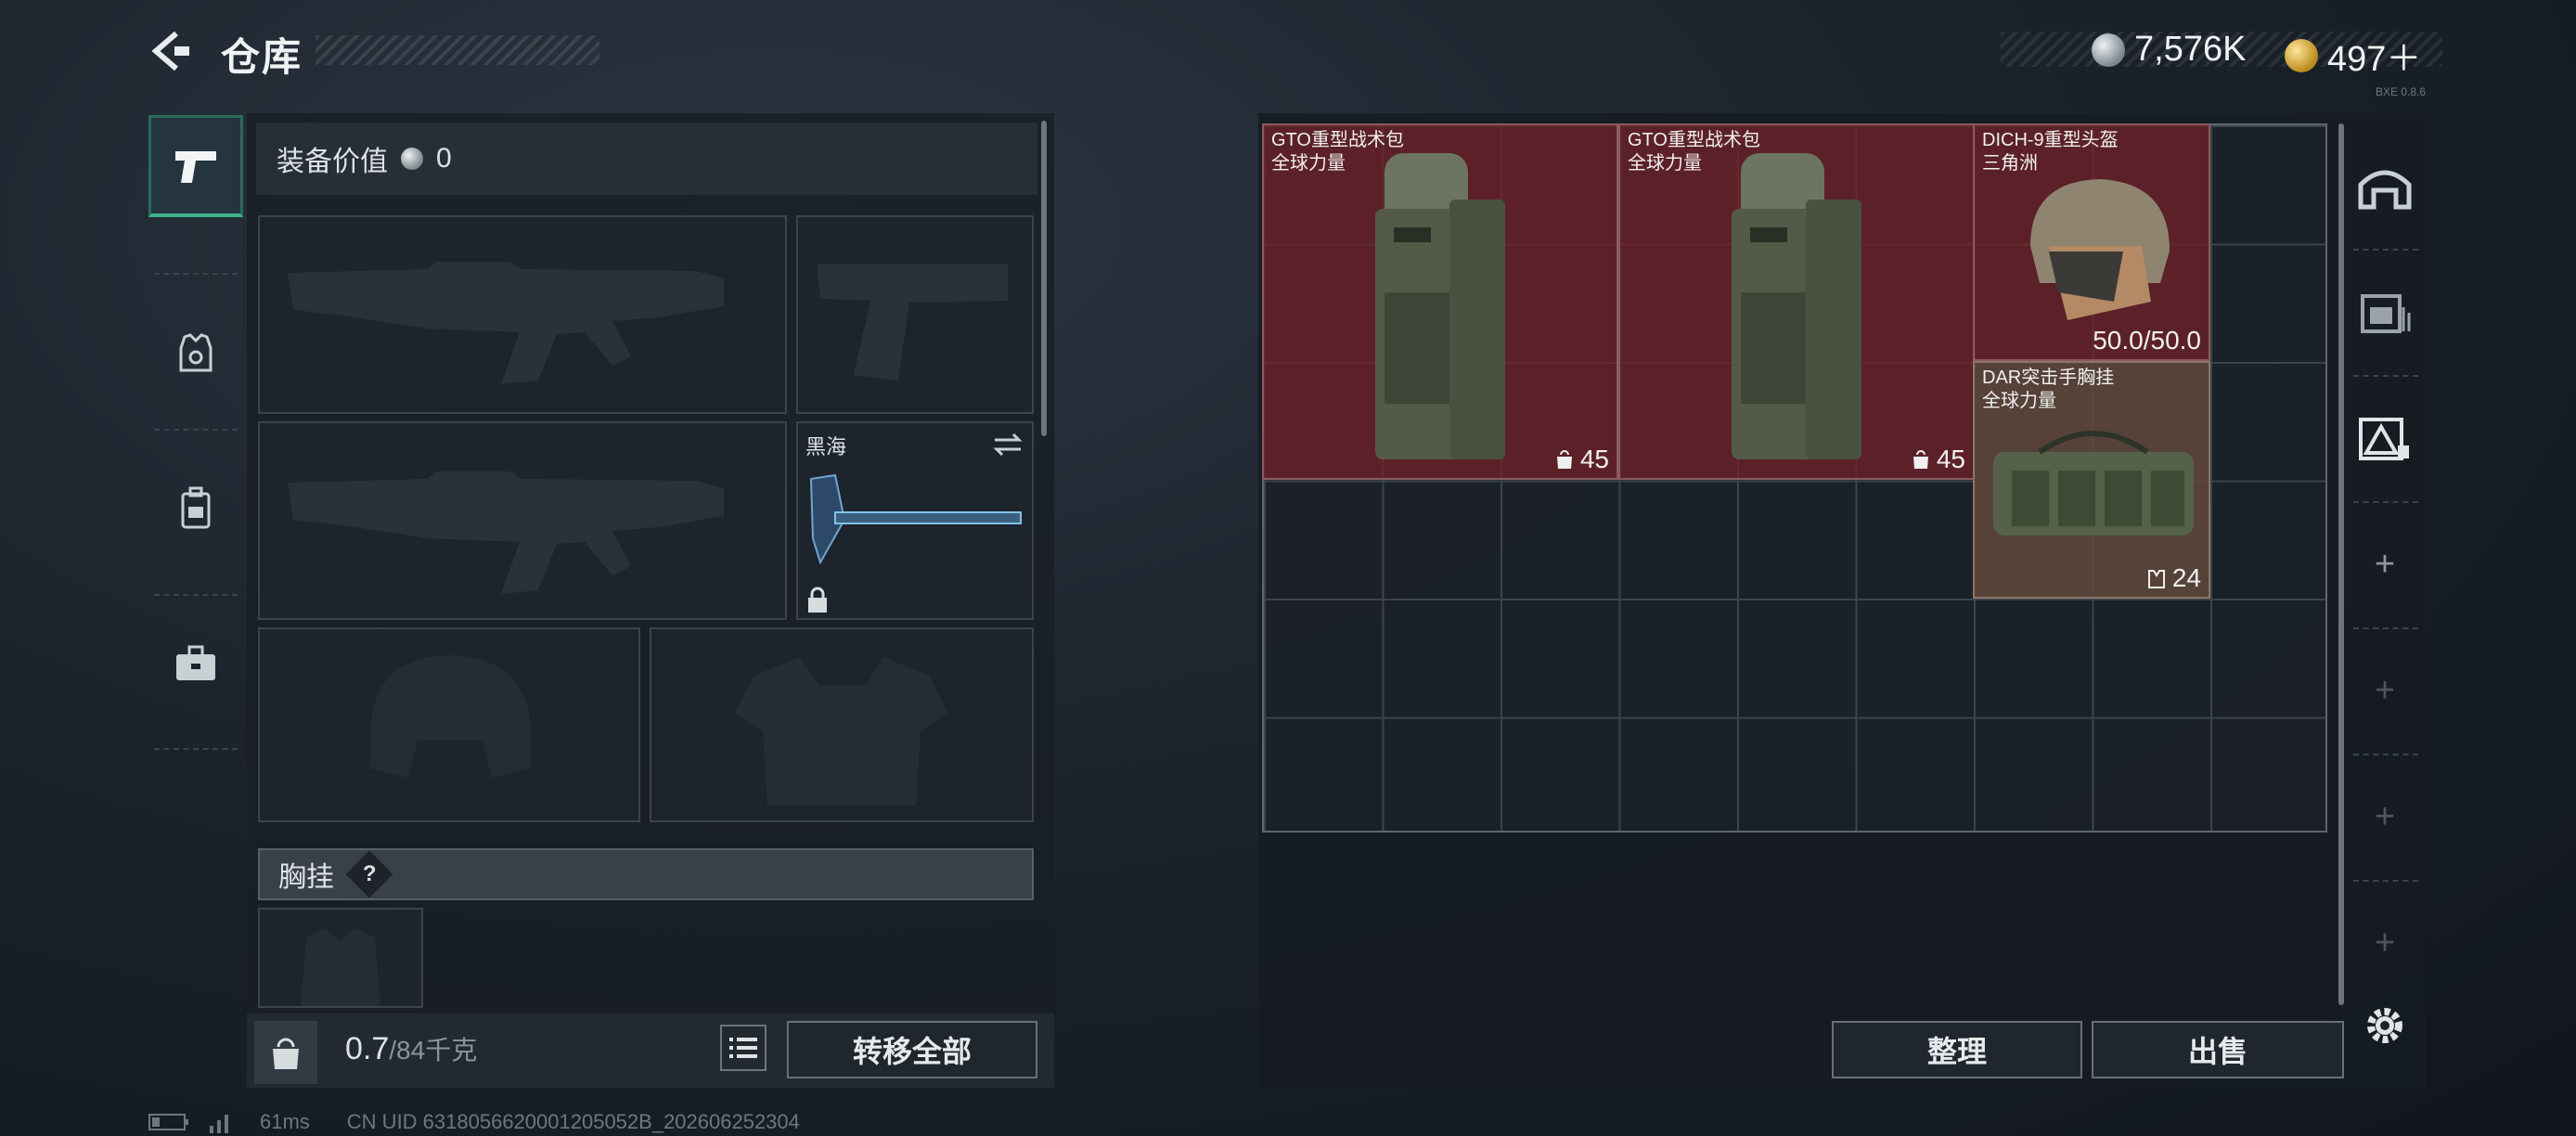 The width and height of the screenshot is (2576, 1136). I want to click on chest-rig-header: 胸挂 ?, so click(646, 874).